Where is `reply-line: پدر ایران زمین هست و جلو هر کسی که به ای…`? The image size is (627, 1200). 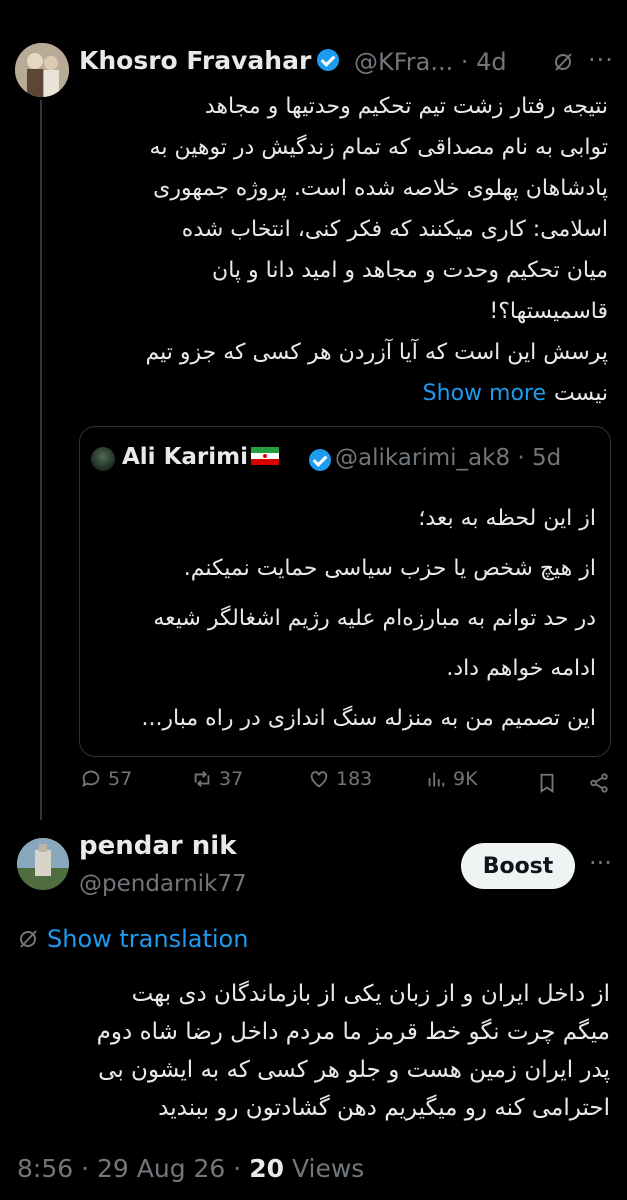
reply-line: پدر ایران زمین هست و جلو هر کسی که به ای… is located at coordinates (354, 1070).